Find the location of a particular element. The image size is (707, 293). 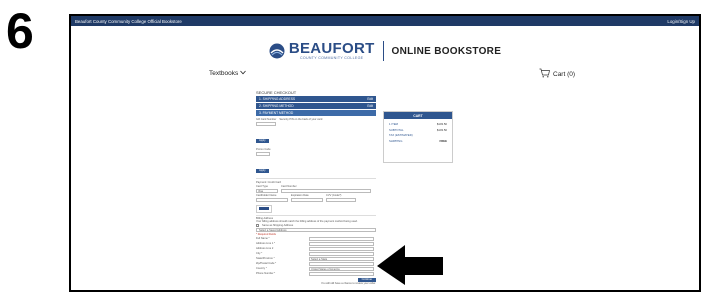

same-as-shipping-label: Same as Shipping Address is located at coordinates (278, 225).